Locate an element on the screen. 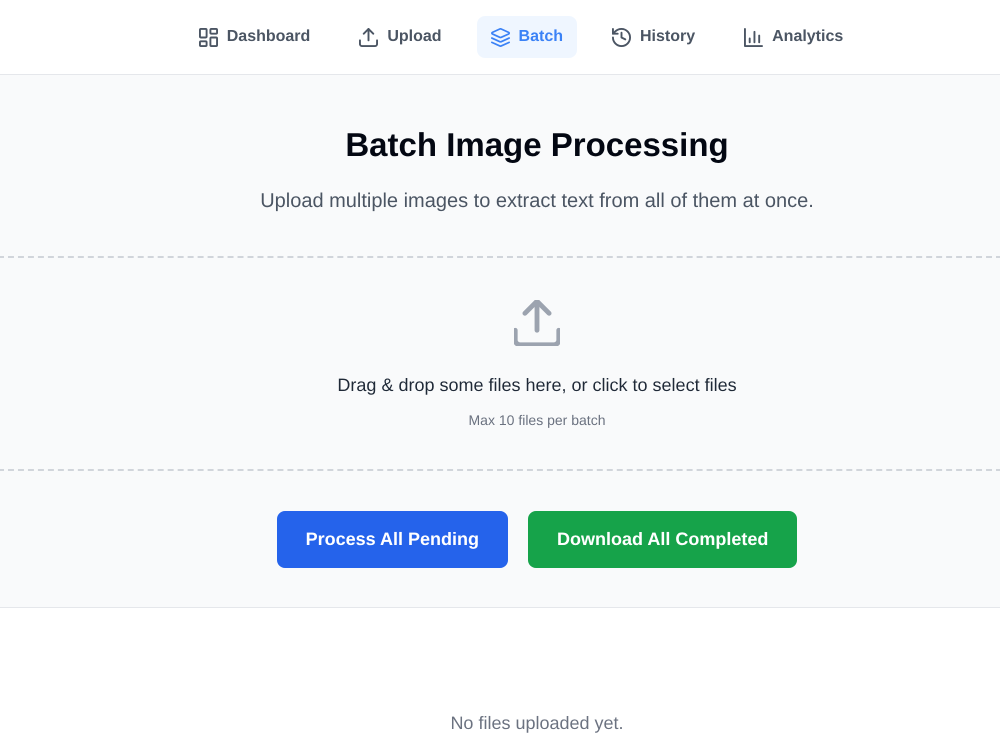 The width and height of the screenshot is (1000, 750). grid-icon is located at coordinates (208, 37).